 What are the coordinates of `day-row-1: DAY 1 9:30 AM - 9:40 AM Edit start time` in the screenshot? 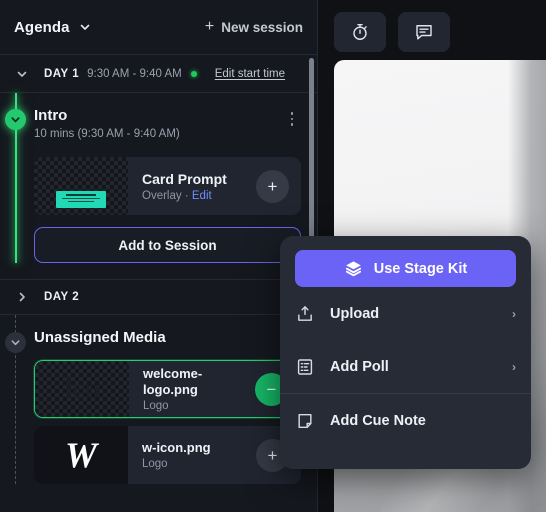 It's located at (158, 74).